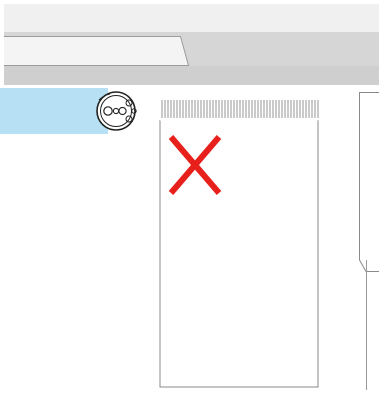 The image size is (379, 395). Describe the element at coordinates (195, 165) in the screenshot. I see `red-x-icon` at that location.